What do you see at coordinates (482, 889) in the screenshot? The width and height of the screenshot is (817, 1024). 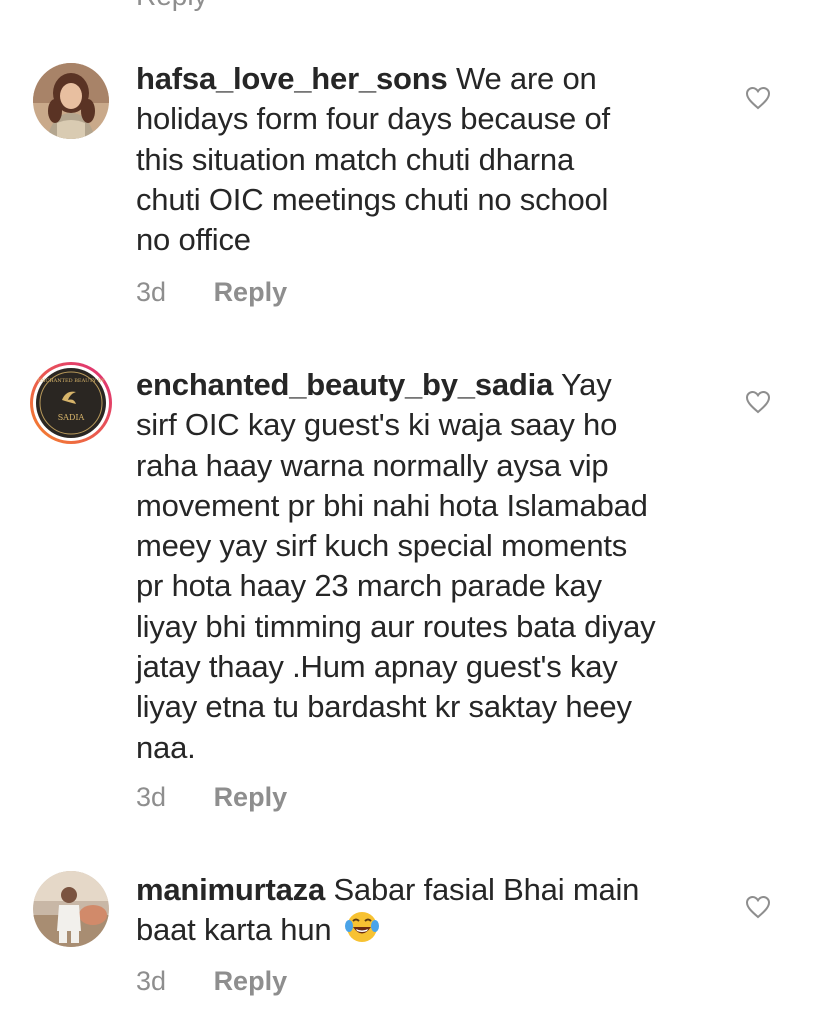 I see `comment-text-first-line: Sabar fasial Bhai main` at bounding box center [482, 889].